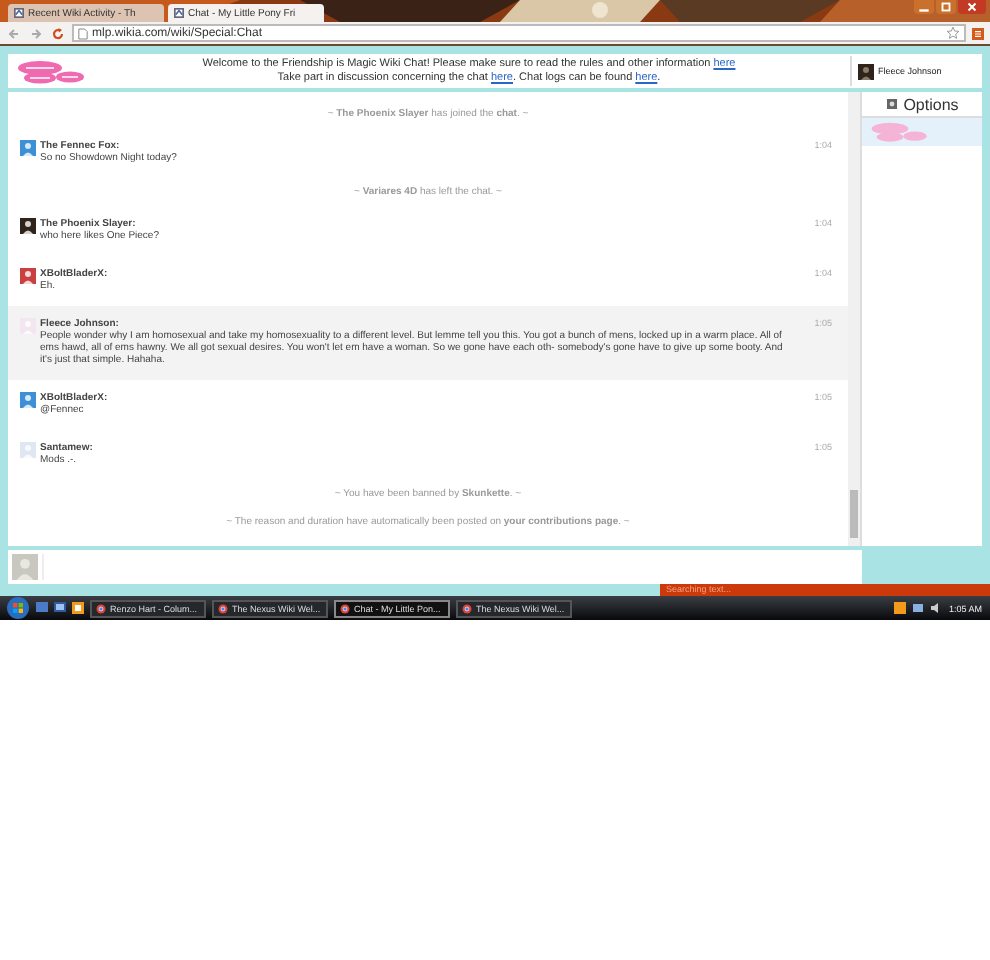 Image resolution: width=990 pixels, height=960 pixels. Describe the element at coordinates (60, 608) in the screenshot. I see `window-switch-icon` at that location.